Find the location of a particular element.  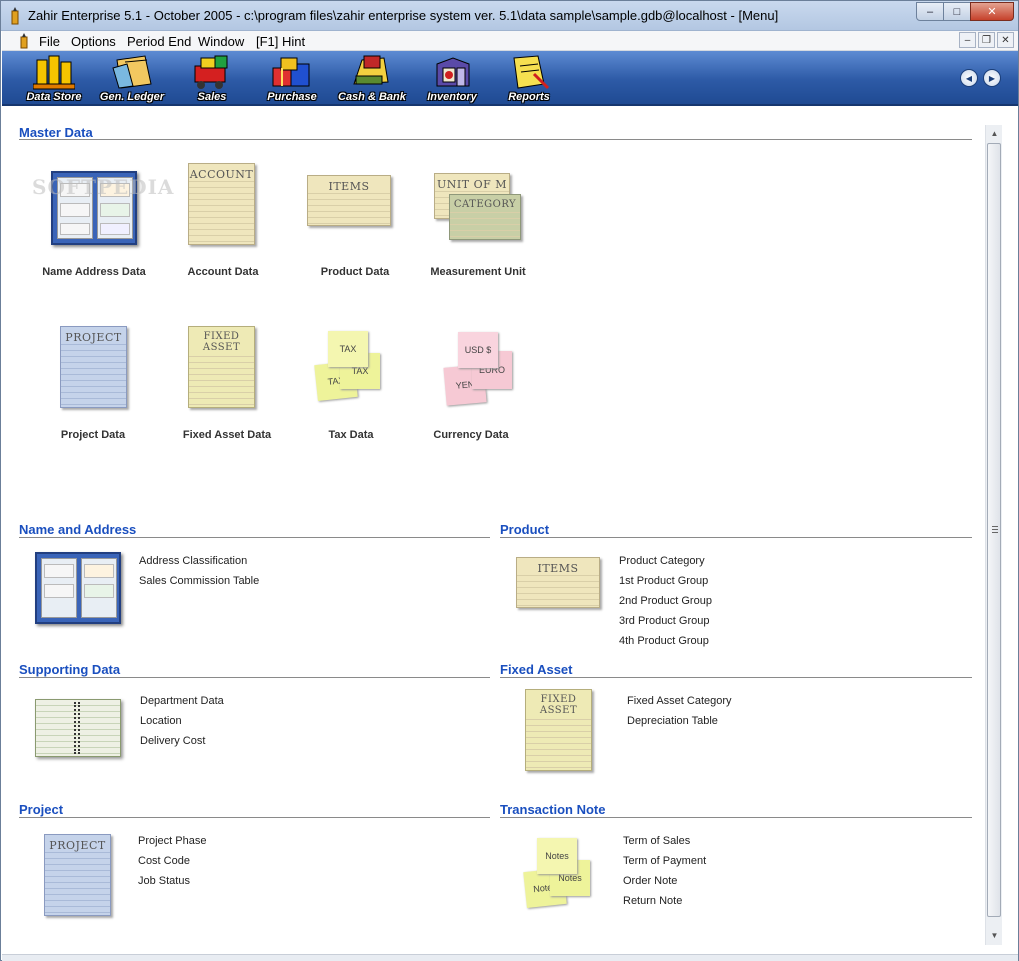

vertical-scrollbar: ▲ ▼ is located at coordinates (993, 535).